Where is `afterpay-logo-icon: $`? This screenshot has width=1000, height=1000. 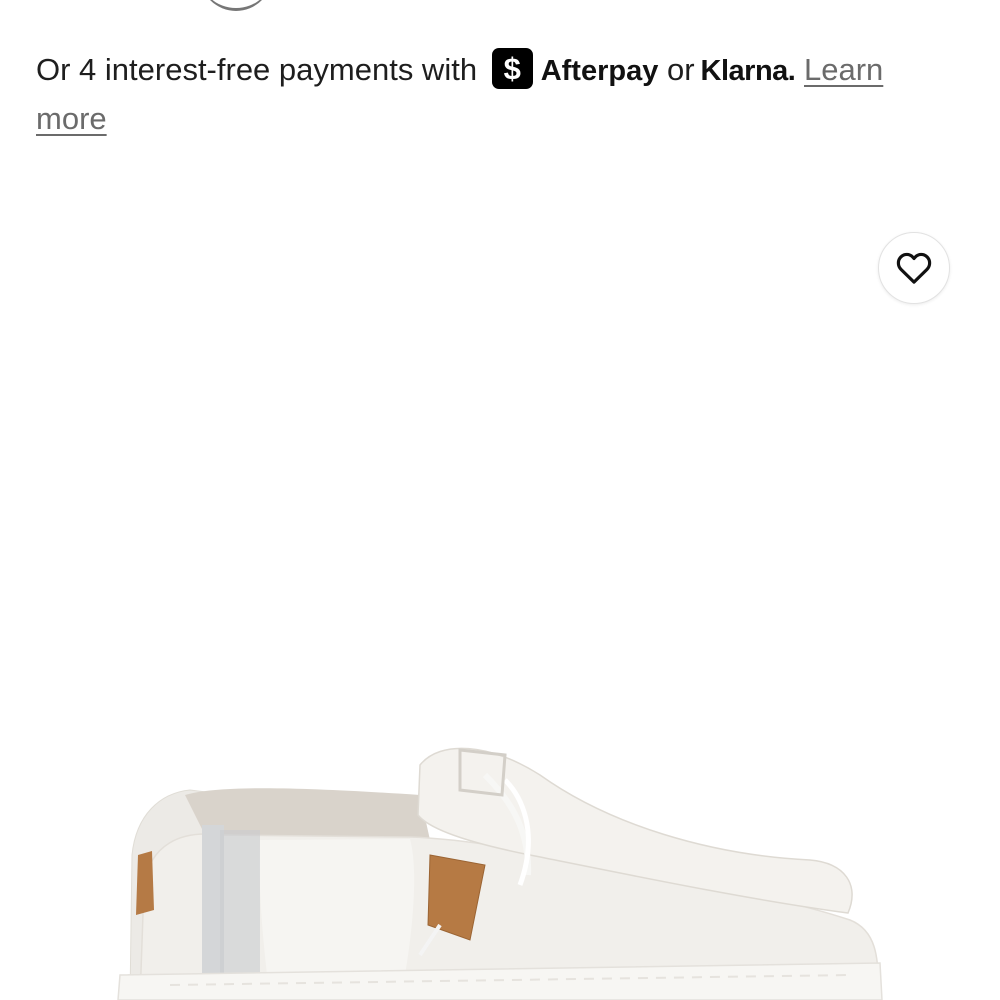 afterpay-logo-icon: $ is located at coordinates (512, 68).